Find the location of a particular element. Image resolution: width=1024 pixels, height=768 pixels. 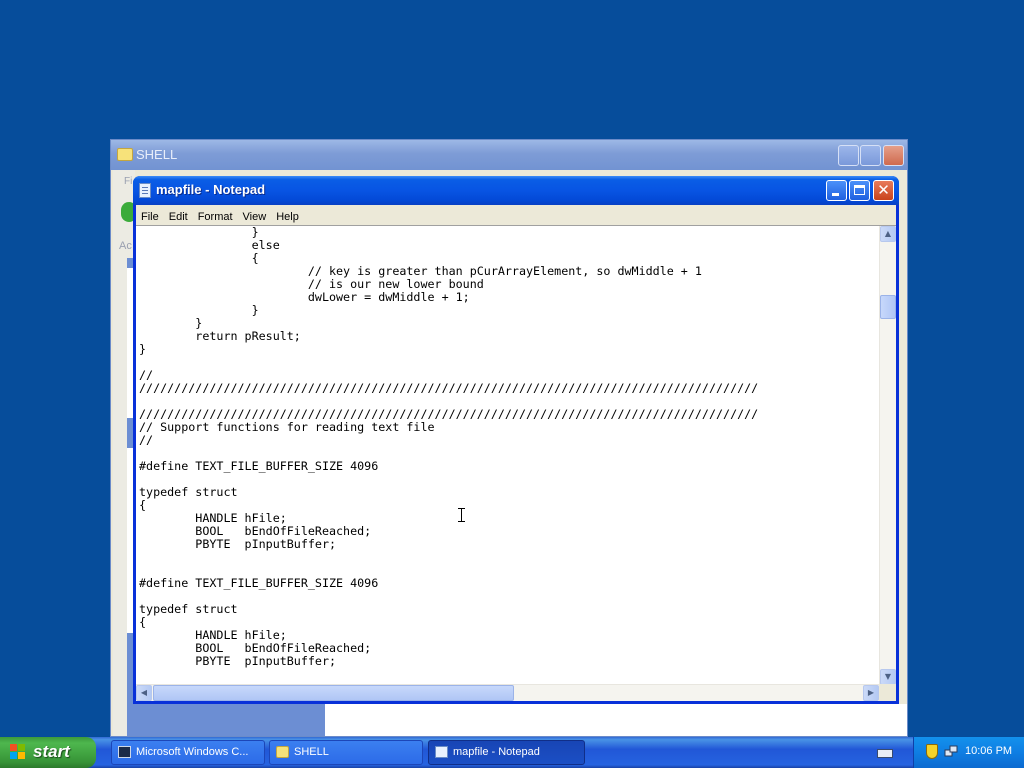

code-line: // is located at coordinates (146, 440).